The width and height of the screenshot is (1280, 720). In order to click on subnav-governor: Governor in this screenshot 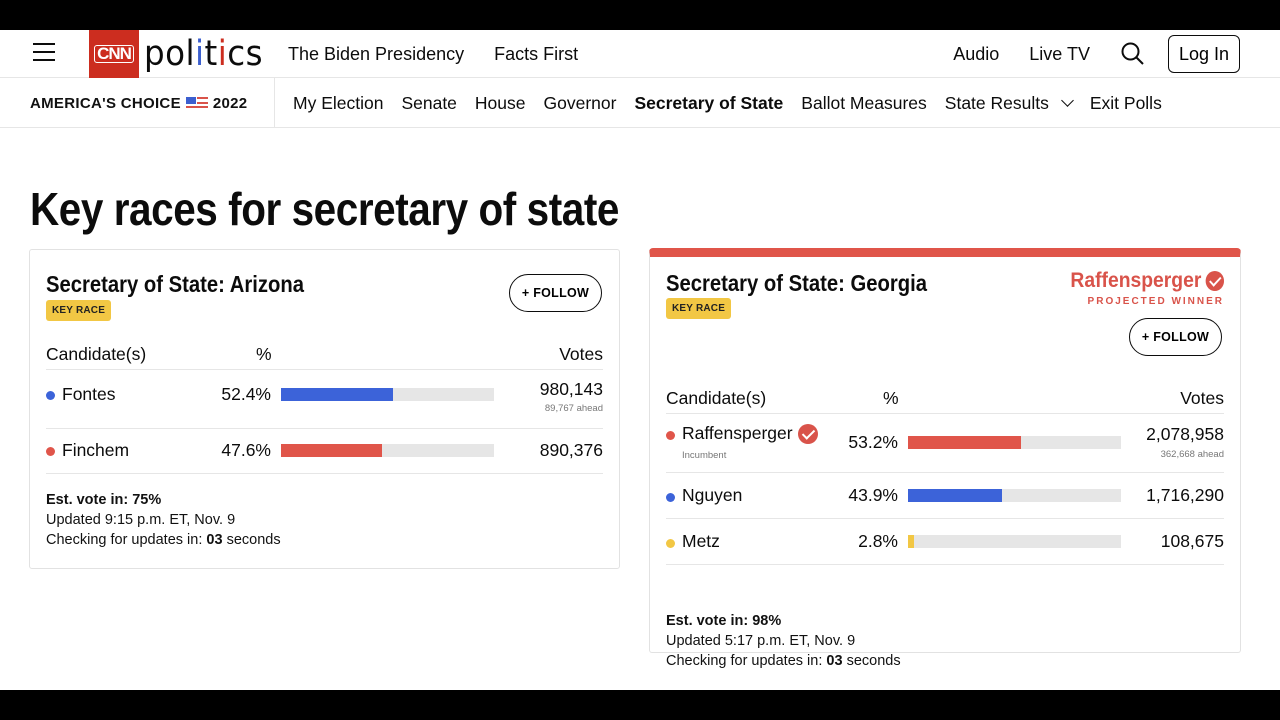, I will do `click(580, 103)`.